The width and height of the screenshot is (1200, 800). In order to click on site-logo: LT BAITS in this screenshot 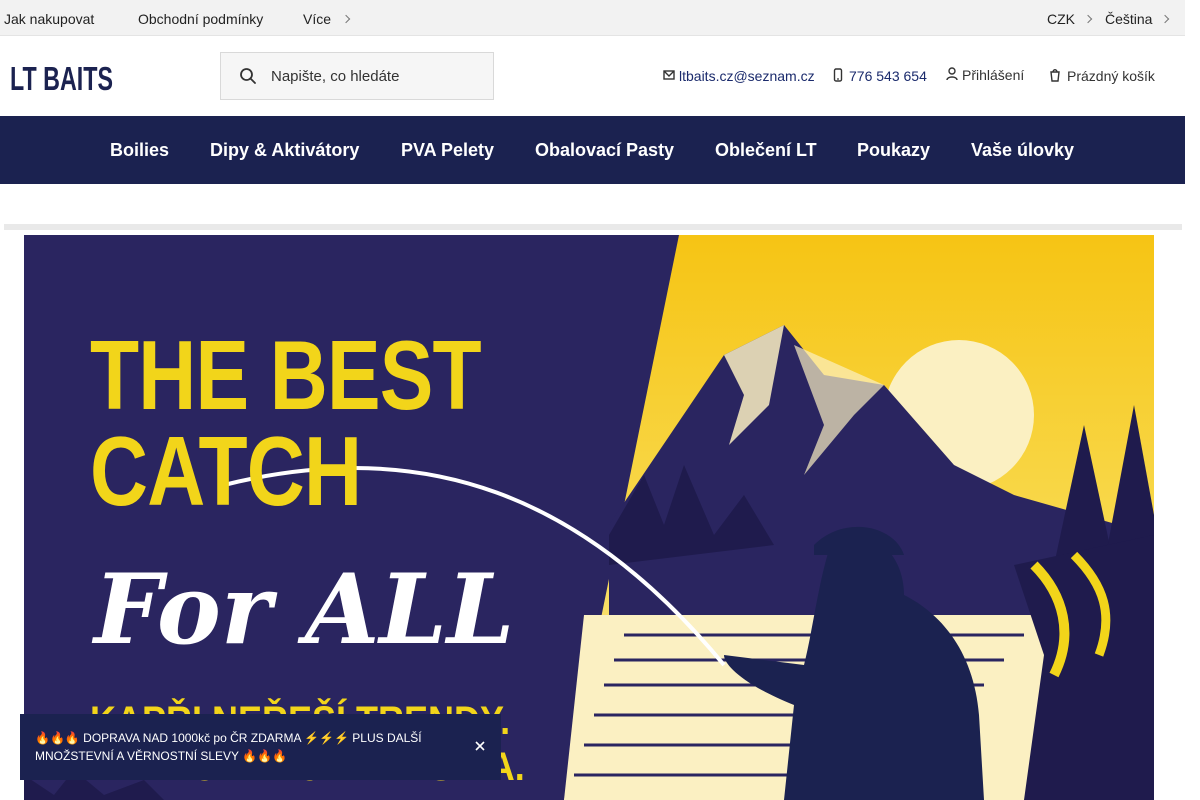, I will do `click(62, 78)`.